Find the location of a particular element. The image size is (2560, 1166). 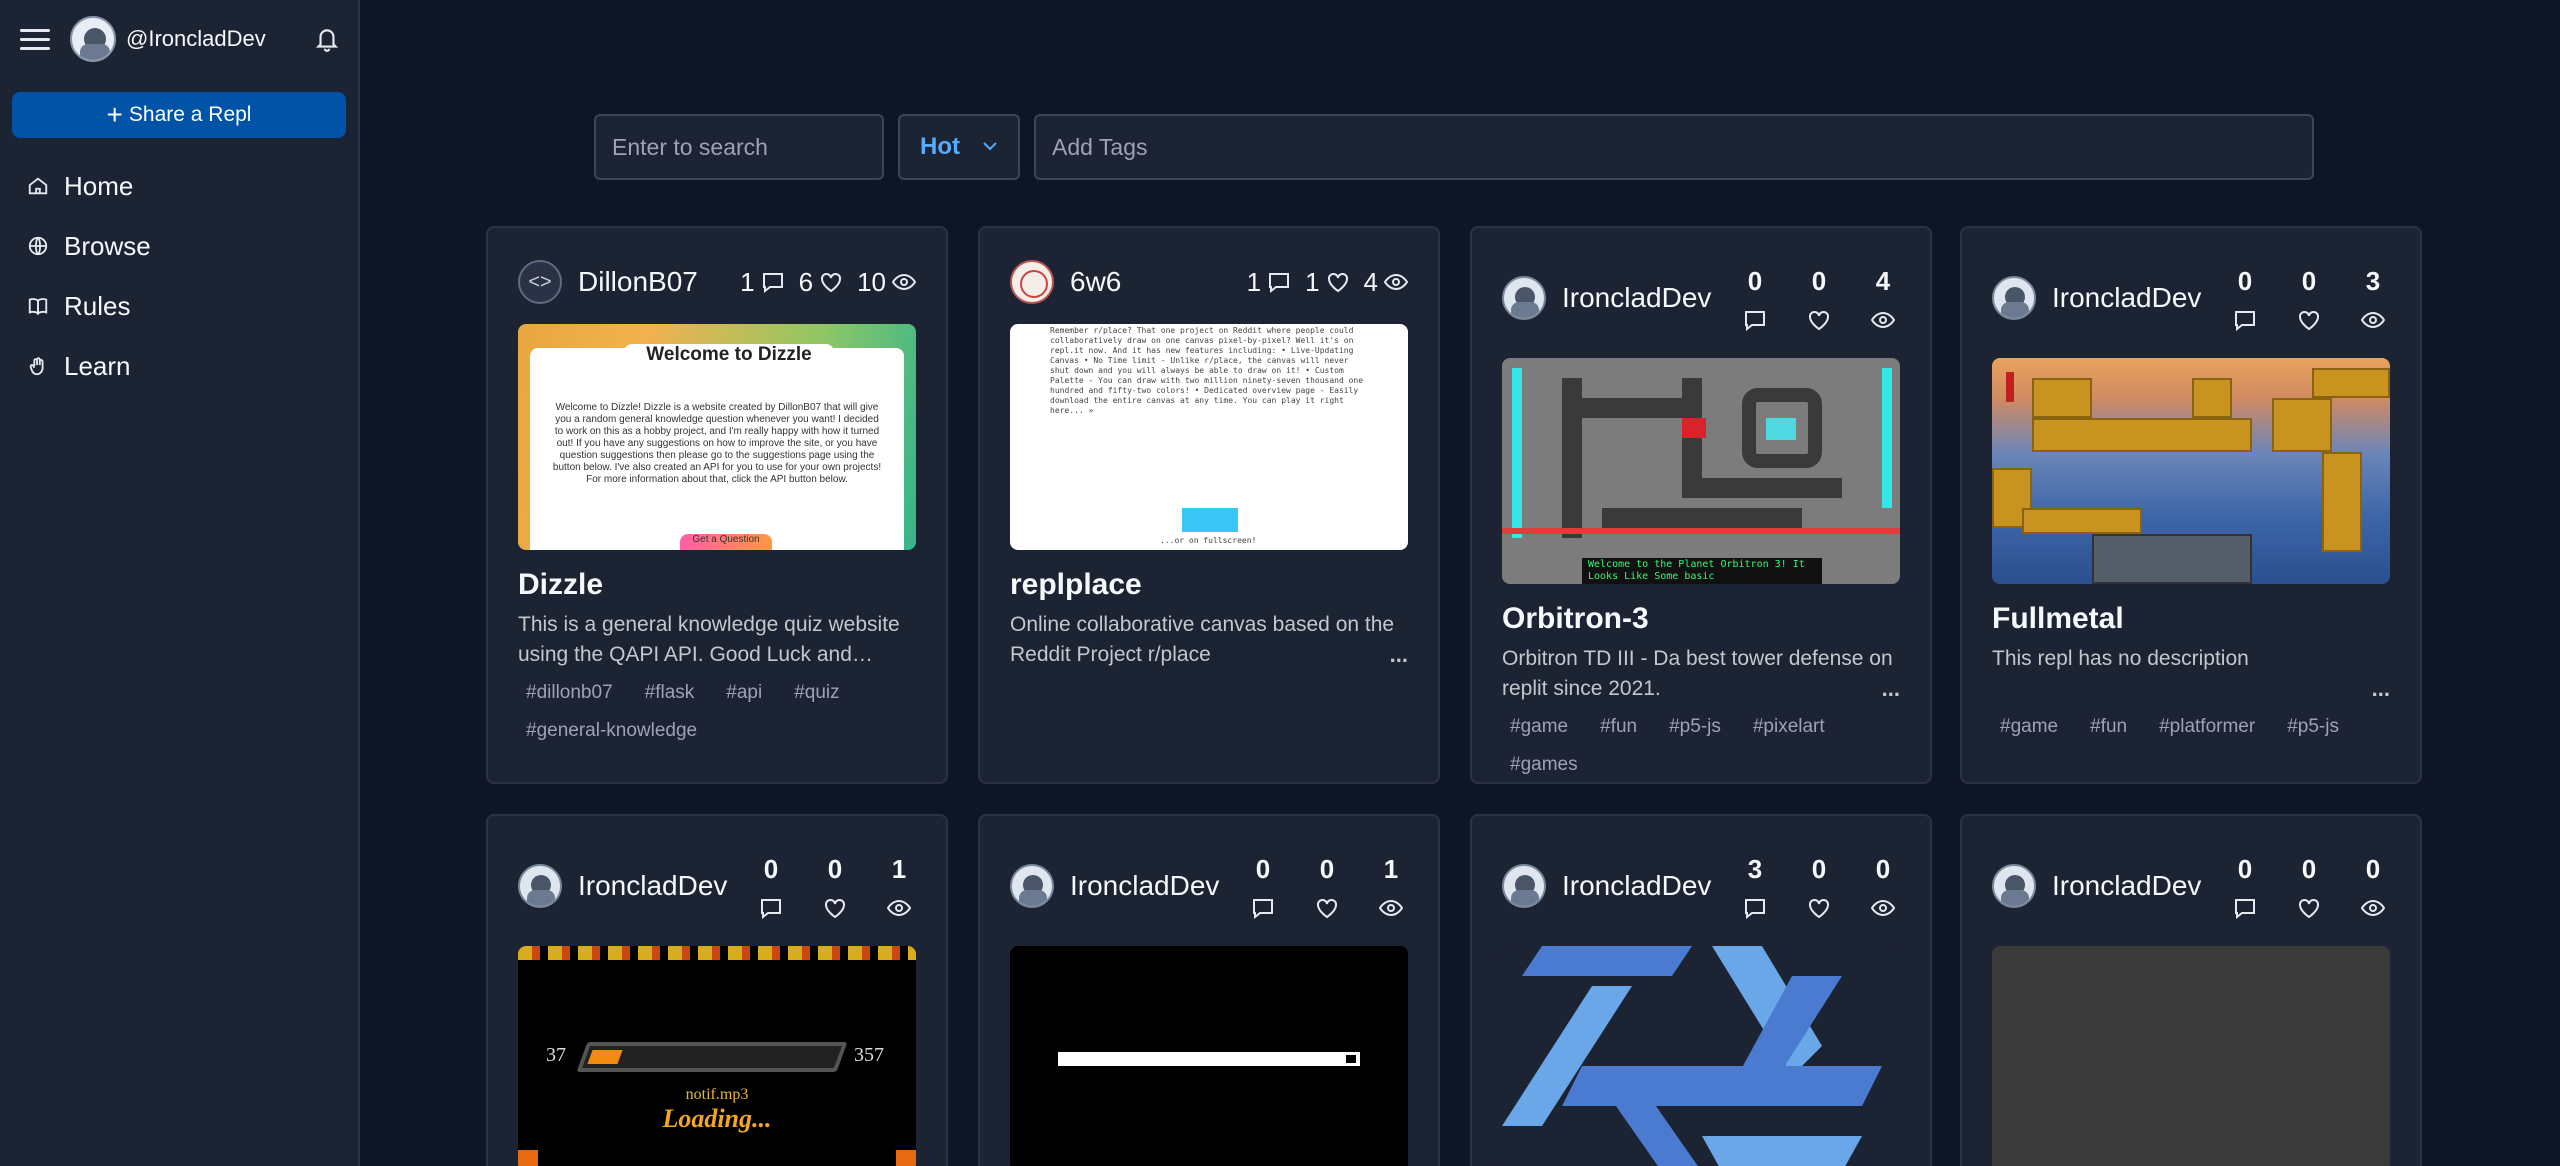

card-username: 6w6 is located at coordinates (1158, 282).